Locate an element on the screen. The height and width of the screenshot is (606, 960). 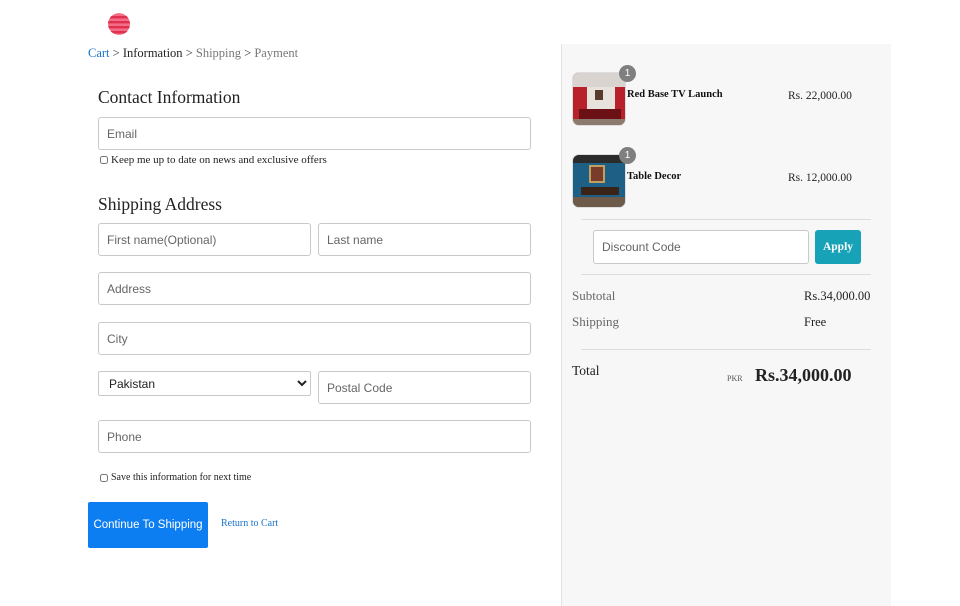
country-select: Pakistan is located at coordinates (204, 383).